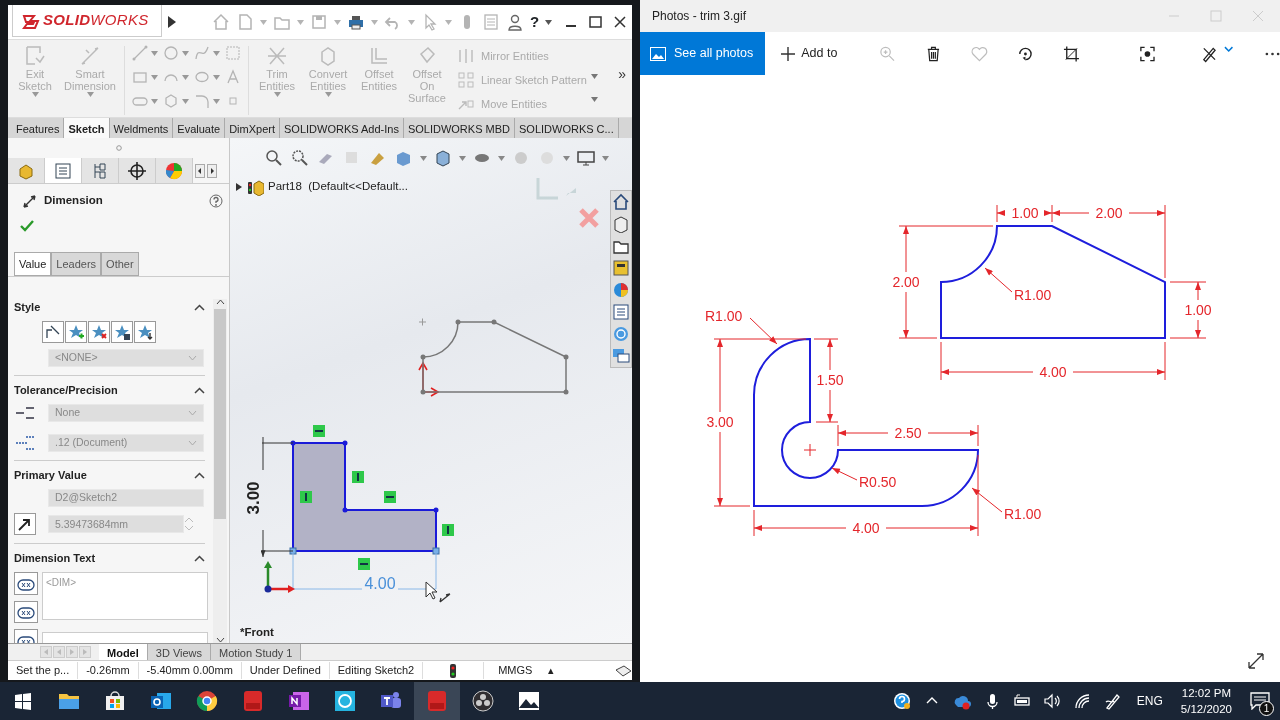 This screenshot has width=1280, height=720. Describe the element at coordinates (123, 652) in the screenshot. I see `model-tab: Model` at that location.